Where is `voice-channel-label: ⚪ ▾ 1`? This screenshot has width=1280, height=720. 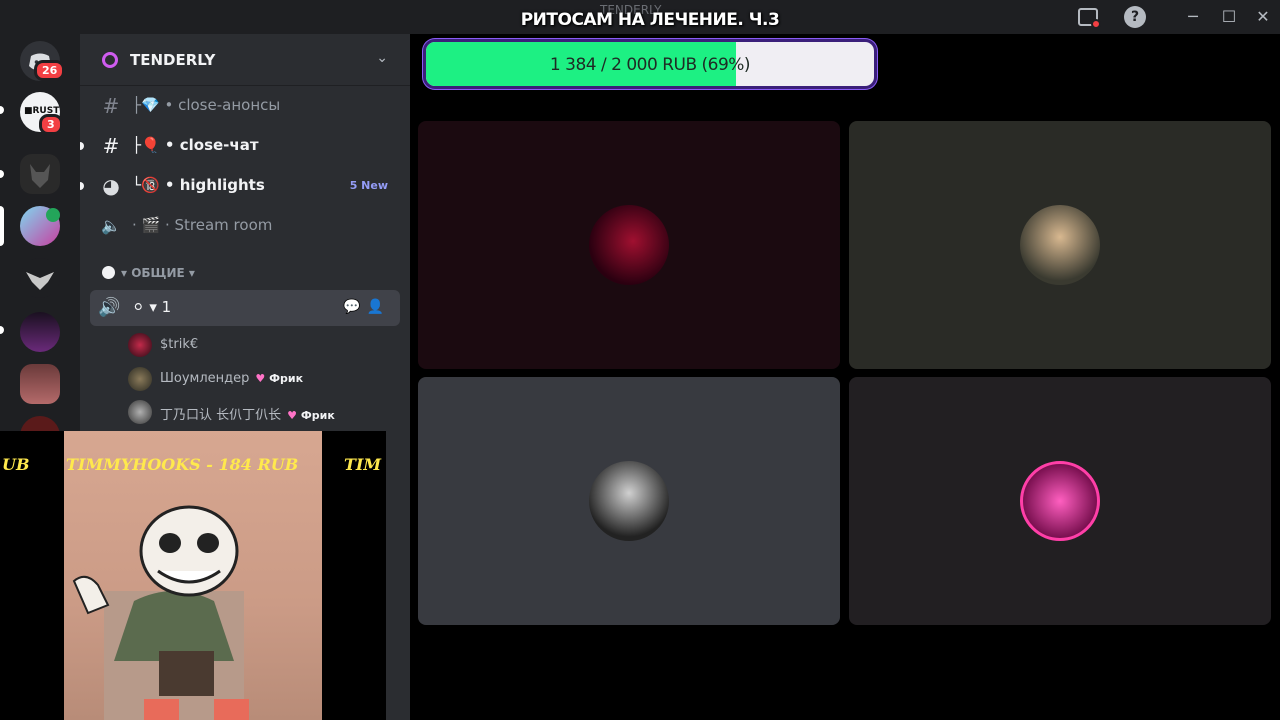 voice-channel-label: ⚪ ▾ 1 is located at coordinates (152, 307).